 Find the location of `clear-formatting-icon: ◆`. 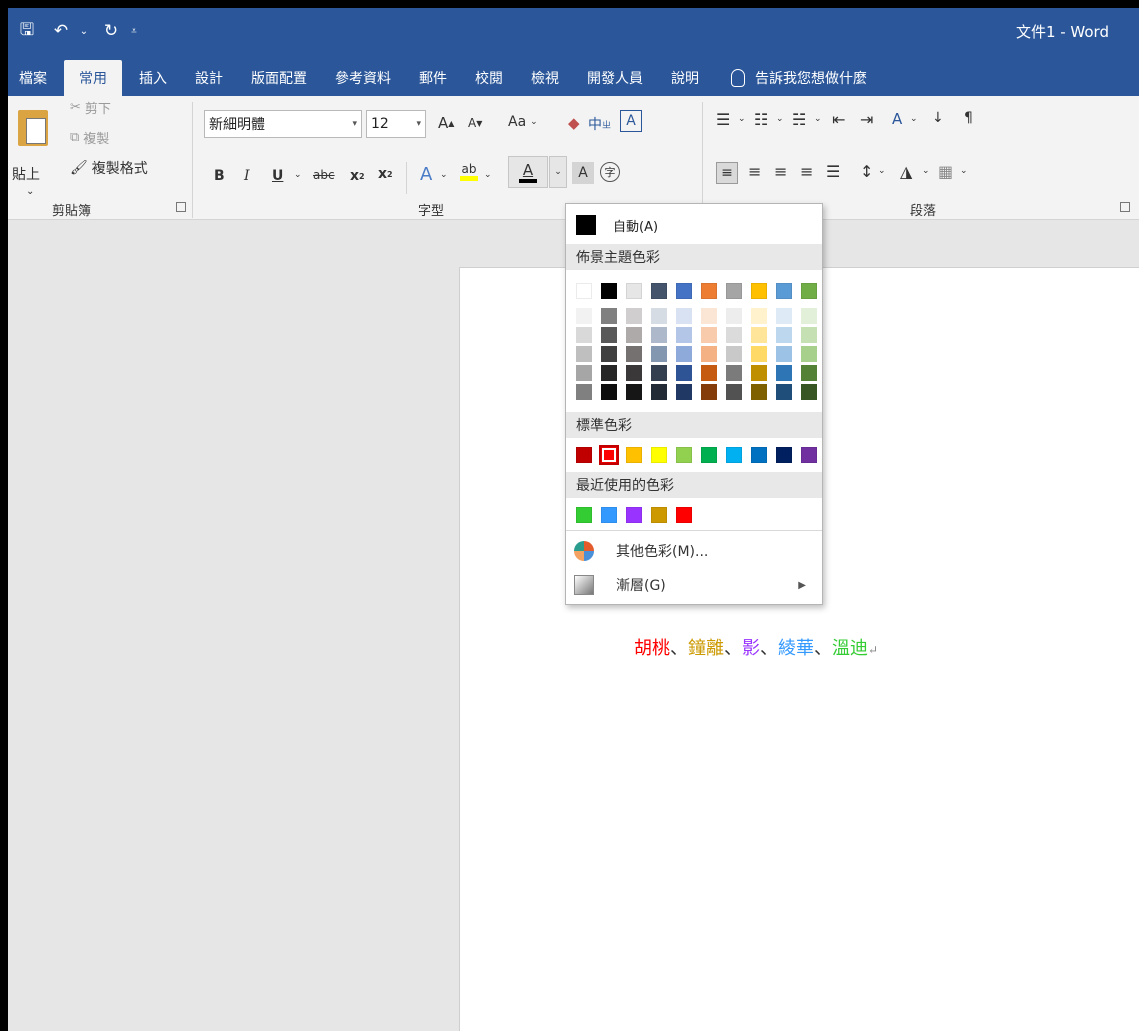

clear-formatting-icon: ◆ is located at coordinates (574, 123).